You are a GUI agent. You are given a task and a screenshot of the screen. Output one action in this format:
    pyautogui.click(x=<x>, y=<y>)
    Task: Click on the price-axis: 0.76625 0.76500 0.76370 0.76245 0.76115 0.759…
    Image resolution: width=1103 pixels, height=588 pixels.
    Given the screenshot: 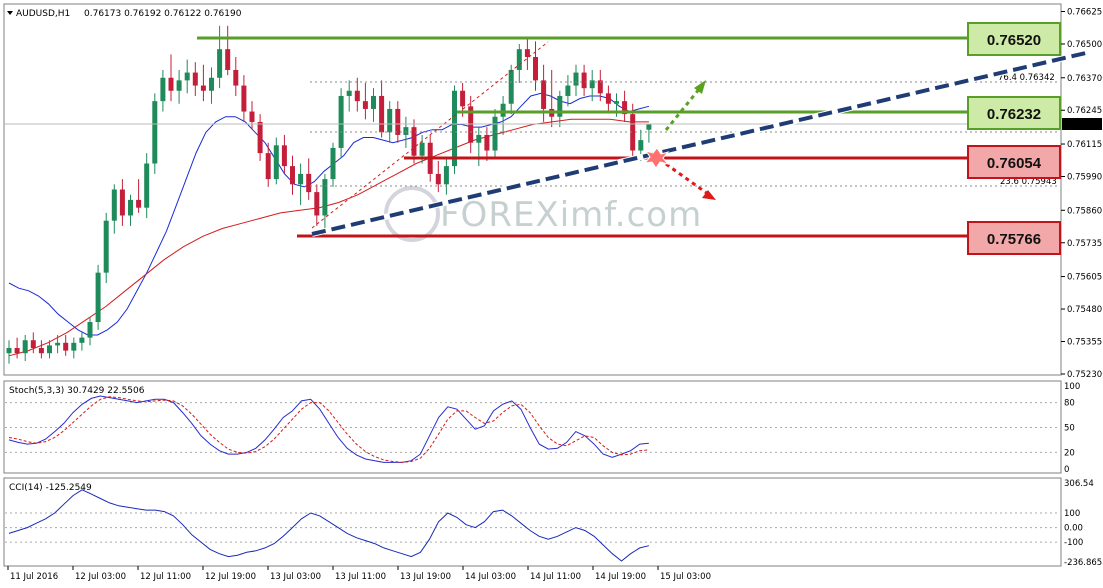 What is the action you would take?
    pyautogui.click(x=1081, y=193)
    